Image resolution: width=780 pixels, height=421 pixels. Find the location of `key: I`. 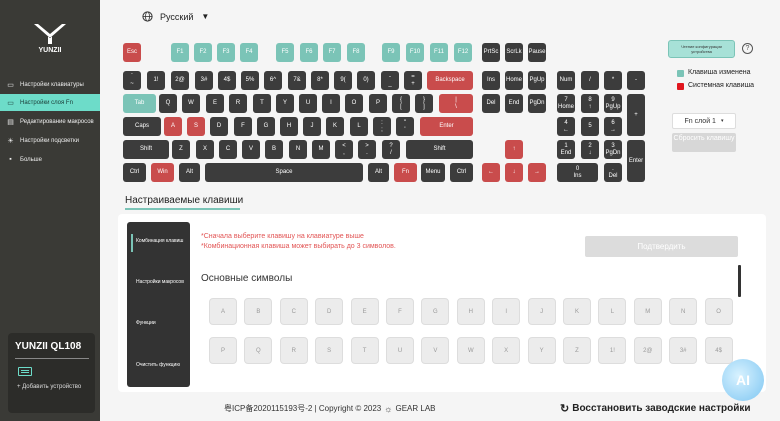

key: I is located at coordinates (331, 103).